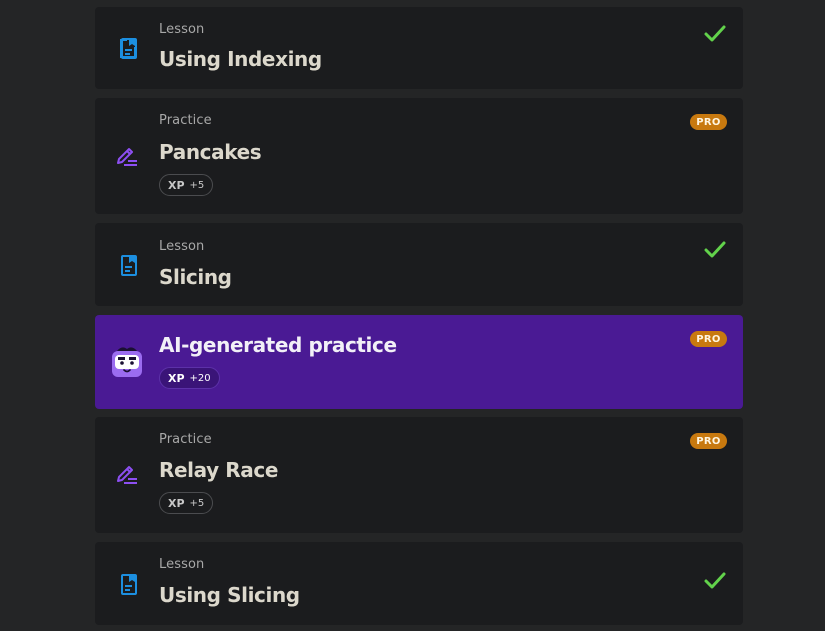 The image size is (825, 631). What do you see at coordinates (210, 152) in the screenshot?
I see `item-title: Pancakes` at bounding box center [210, 152].